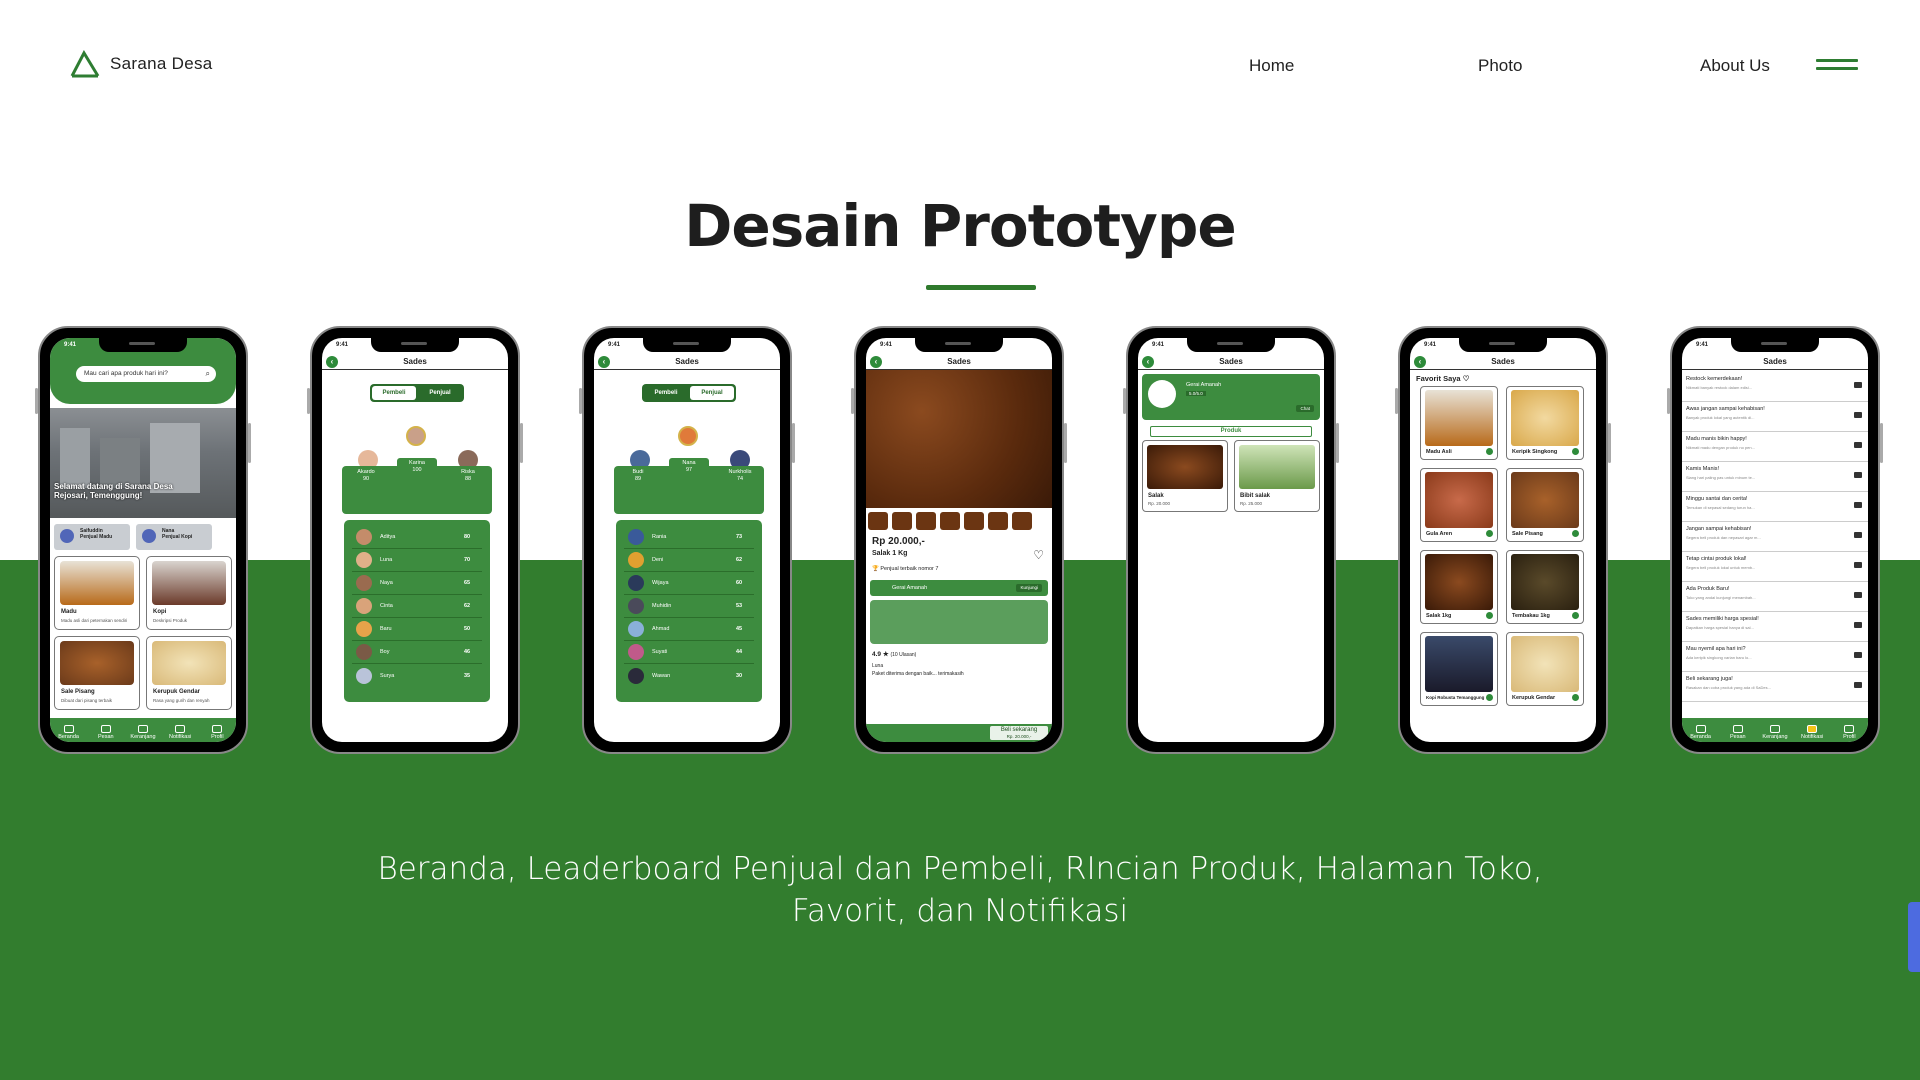 This screenshot has height=1080, width=1920. What do you see at coordinates (689, 560) in the screenshot?
I see `list-item: Deni 62` at bounding box center [689, 560].